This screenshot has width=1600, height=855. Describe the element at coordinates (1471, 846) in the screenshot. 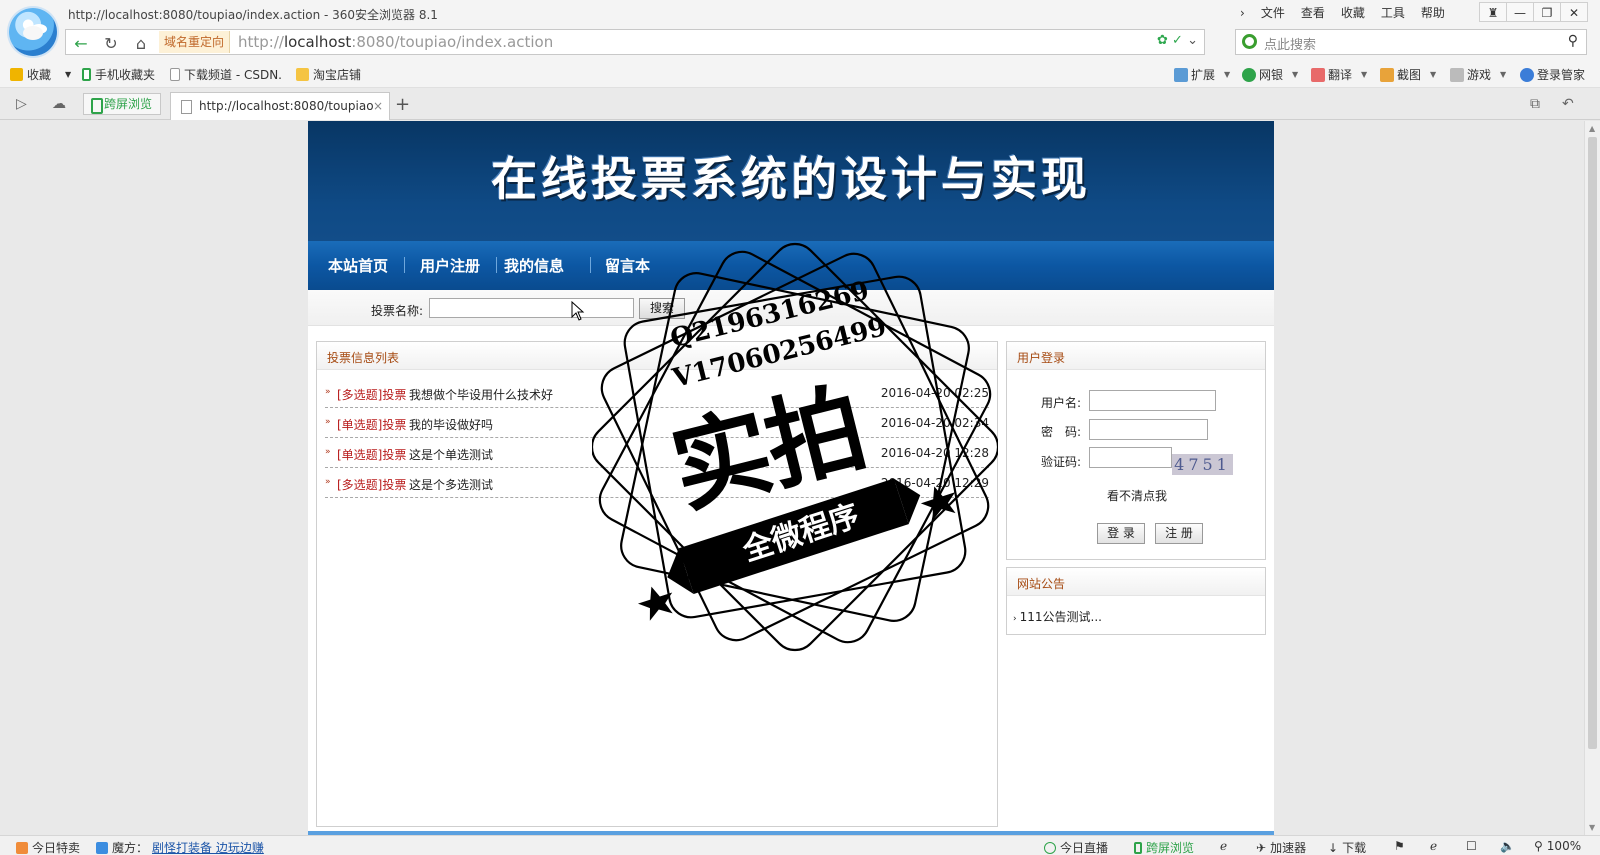

I see `status-window-icon: ☐` at that location.